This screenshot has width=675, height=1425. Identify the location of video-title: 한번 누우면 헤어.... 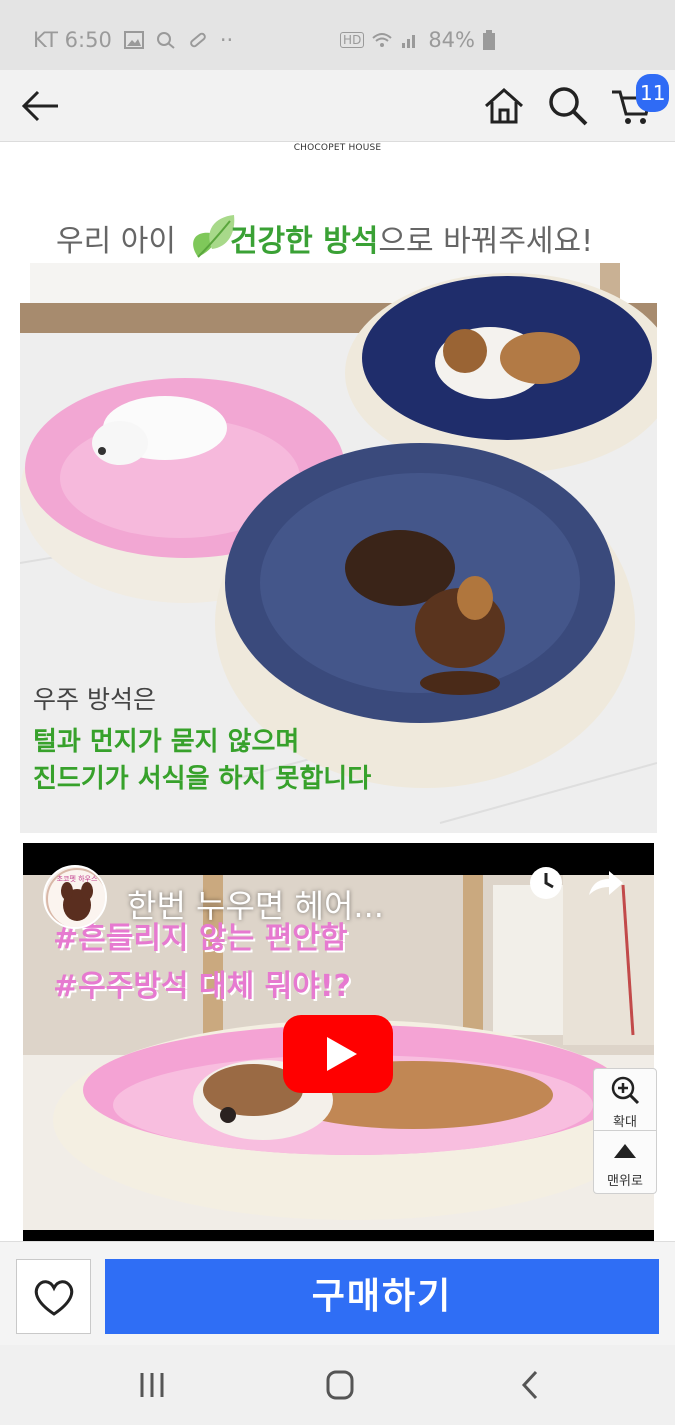
(255, 906).